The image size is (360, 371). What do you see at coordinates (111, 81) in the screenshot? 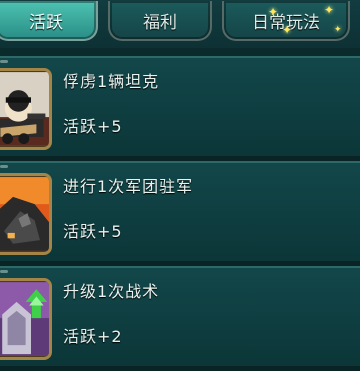
I see `task-title: 俘虏1辆坦克` at bounding box center [111, 81].